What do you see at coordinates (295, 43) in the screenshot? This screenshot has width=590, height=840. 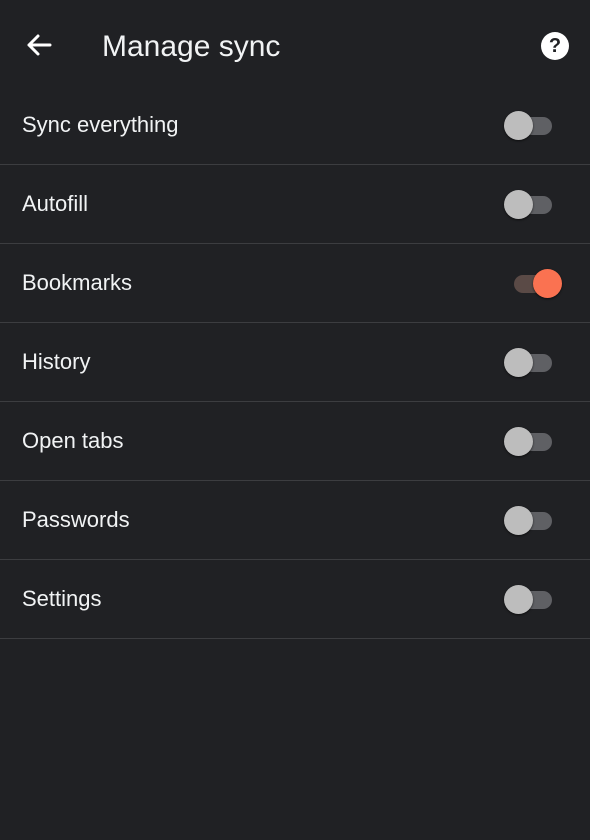 I see `app-bar: Manage sync ?` at bounding box center [295, 43].